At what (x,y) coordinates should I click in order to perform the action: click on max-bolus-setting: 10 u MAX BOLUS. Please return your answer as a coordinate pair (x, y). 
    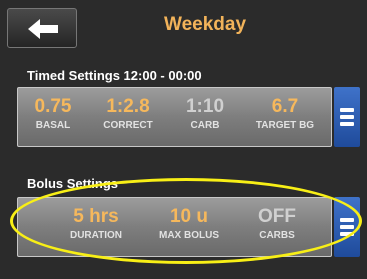
    Looking at the image, I should click on (189, 224).